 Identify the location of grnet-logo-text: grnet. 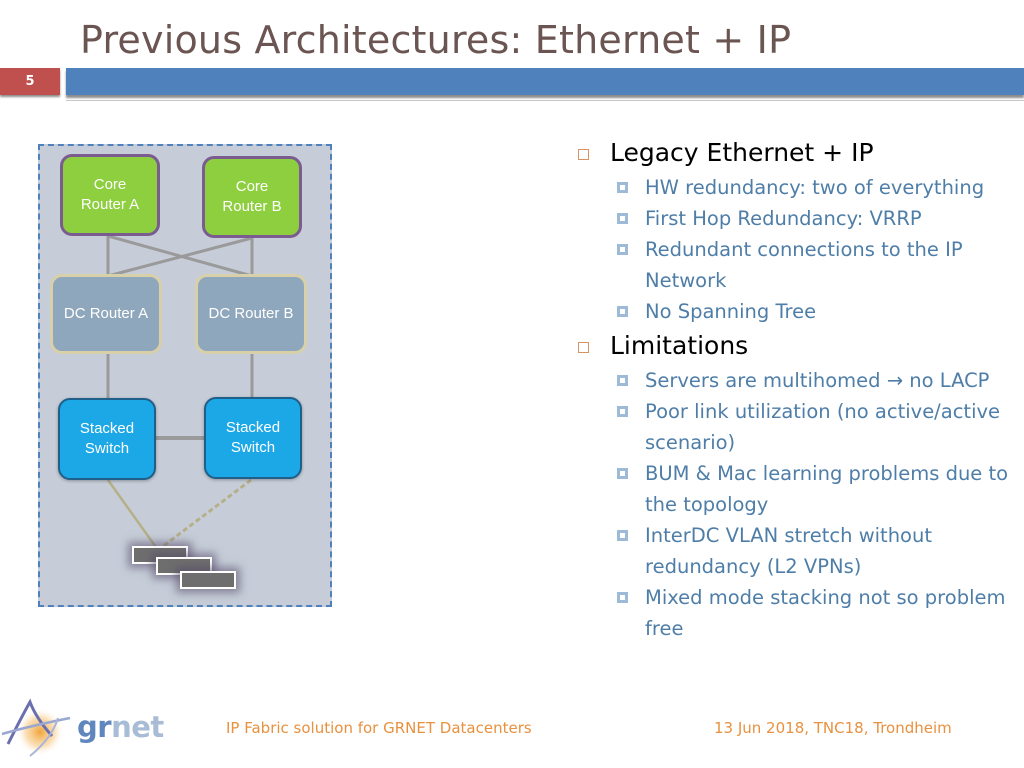
(120, 727).